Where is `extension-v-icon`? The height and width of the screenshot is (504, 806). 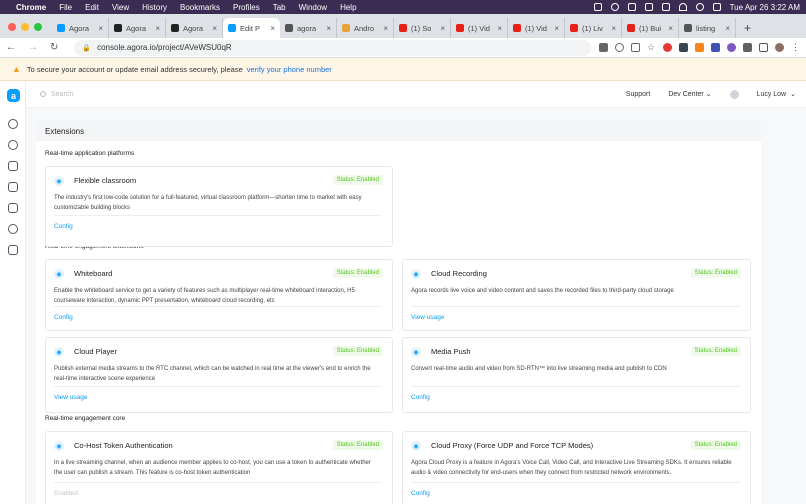 extension-v-icon is located at coordinates (715, 47).